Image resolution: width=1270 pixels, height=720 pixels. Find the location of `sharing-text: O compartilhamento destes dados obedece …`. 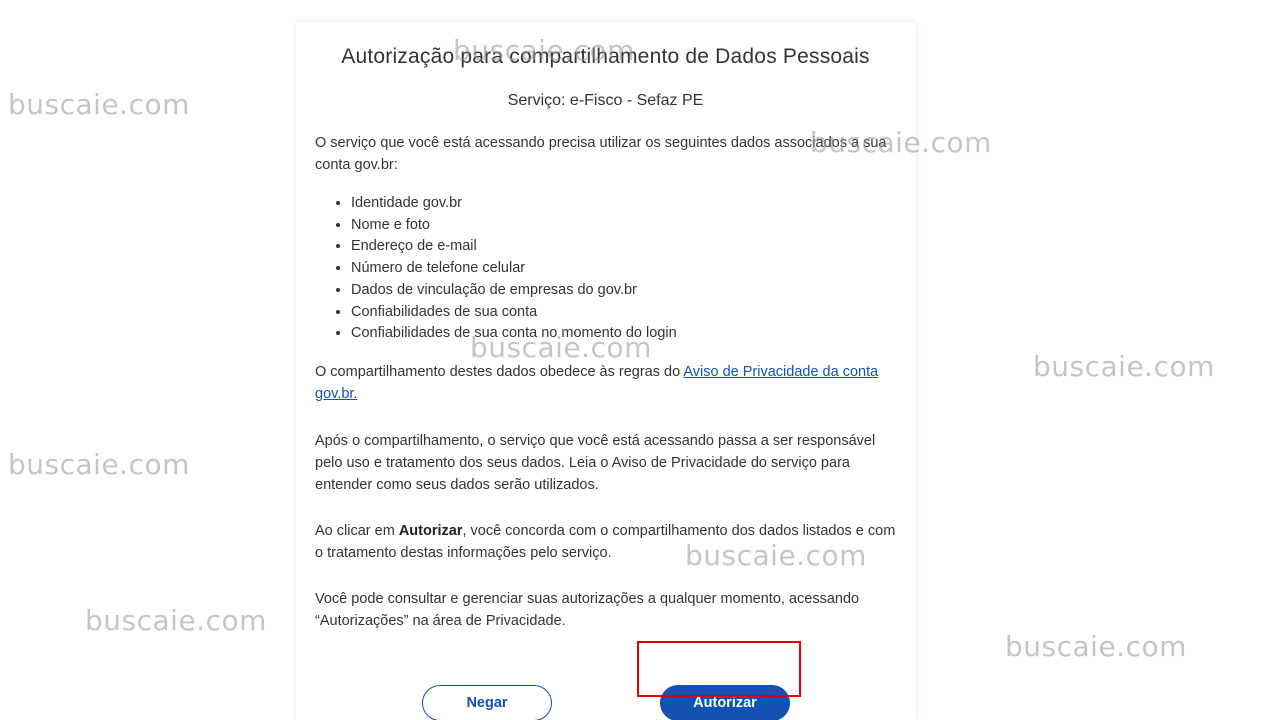

sharing-text: O compartilhamento destes dados obedece … is located at coordinates (605, 383).